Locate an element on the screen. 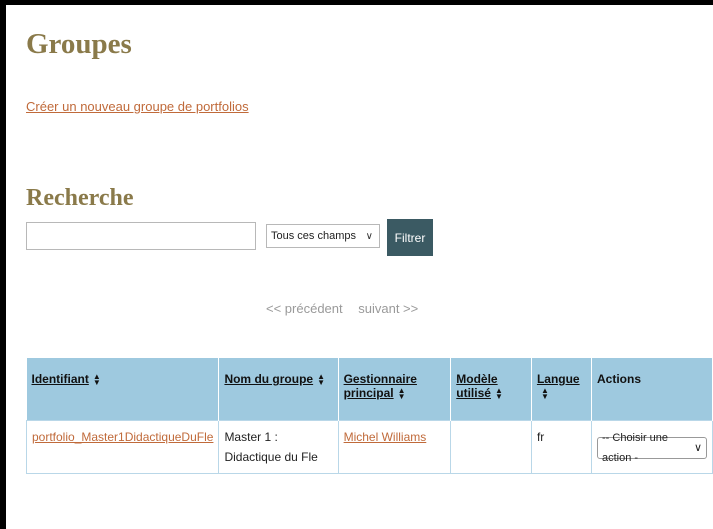 The height and width of the screenshot is (529, 713). group-manager-link: Michel Williams is located at coordinates (385, 437).